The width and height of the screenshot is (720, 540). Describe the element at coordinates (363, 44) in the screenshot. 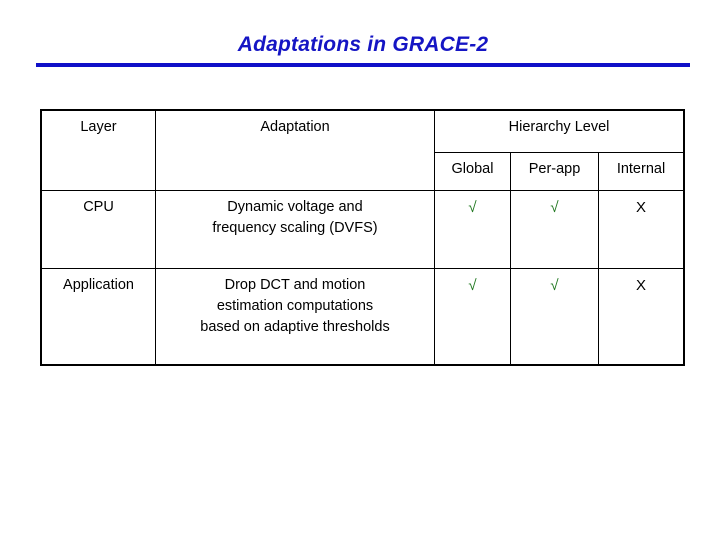

I see `page-title: Adaptations in GRACE-2` at that location.